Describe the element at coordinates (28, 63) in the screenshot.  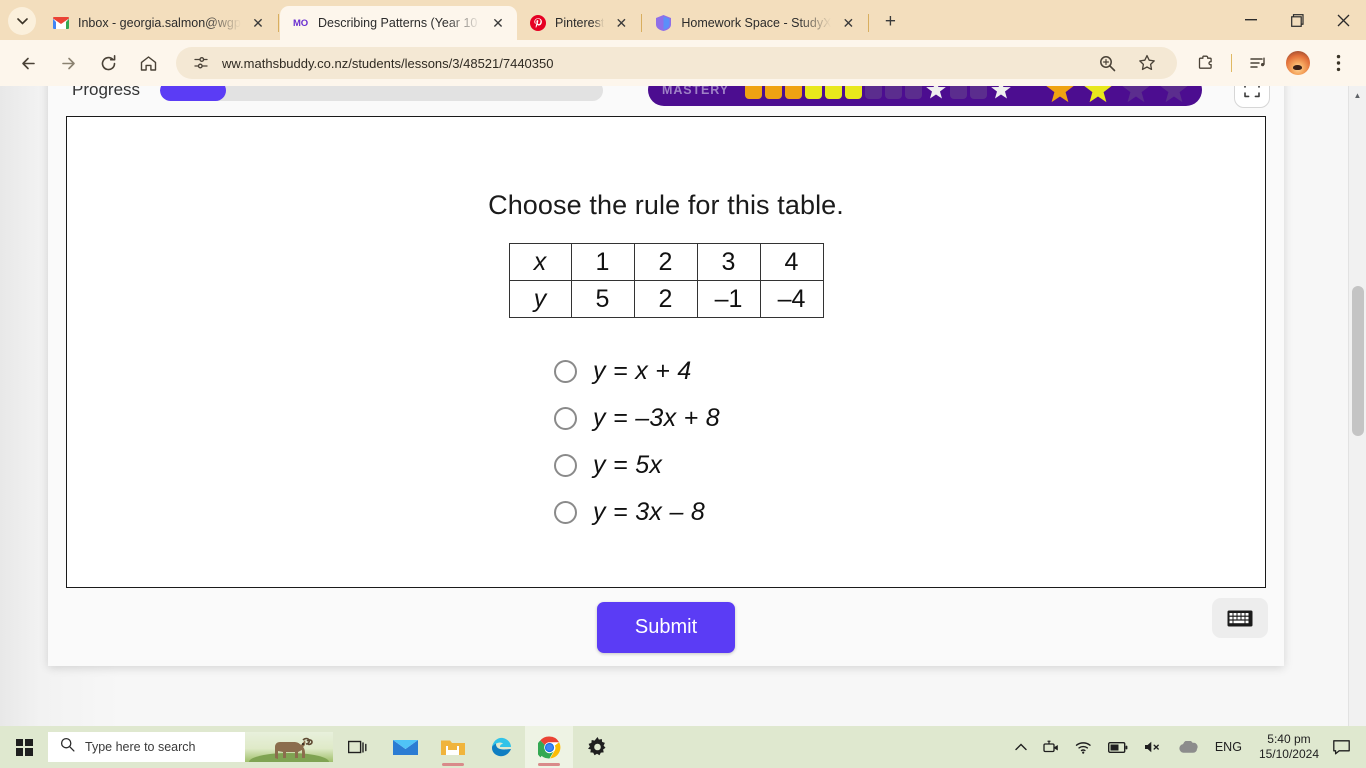
I see `back-icon` at that location.